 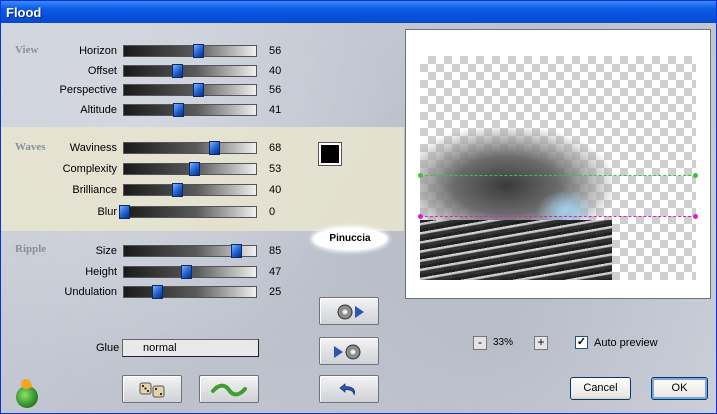 I want to click on waves-color-swatch, so click(x=330, y=154).